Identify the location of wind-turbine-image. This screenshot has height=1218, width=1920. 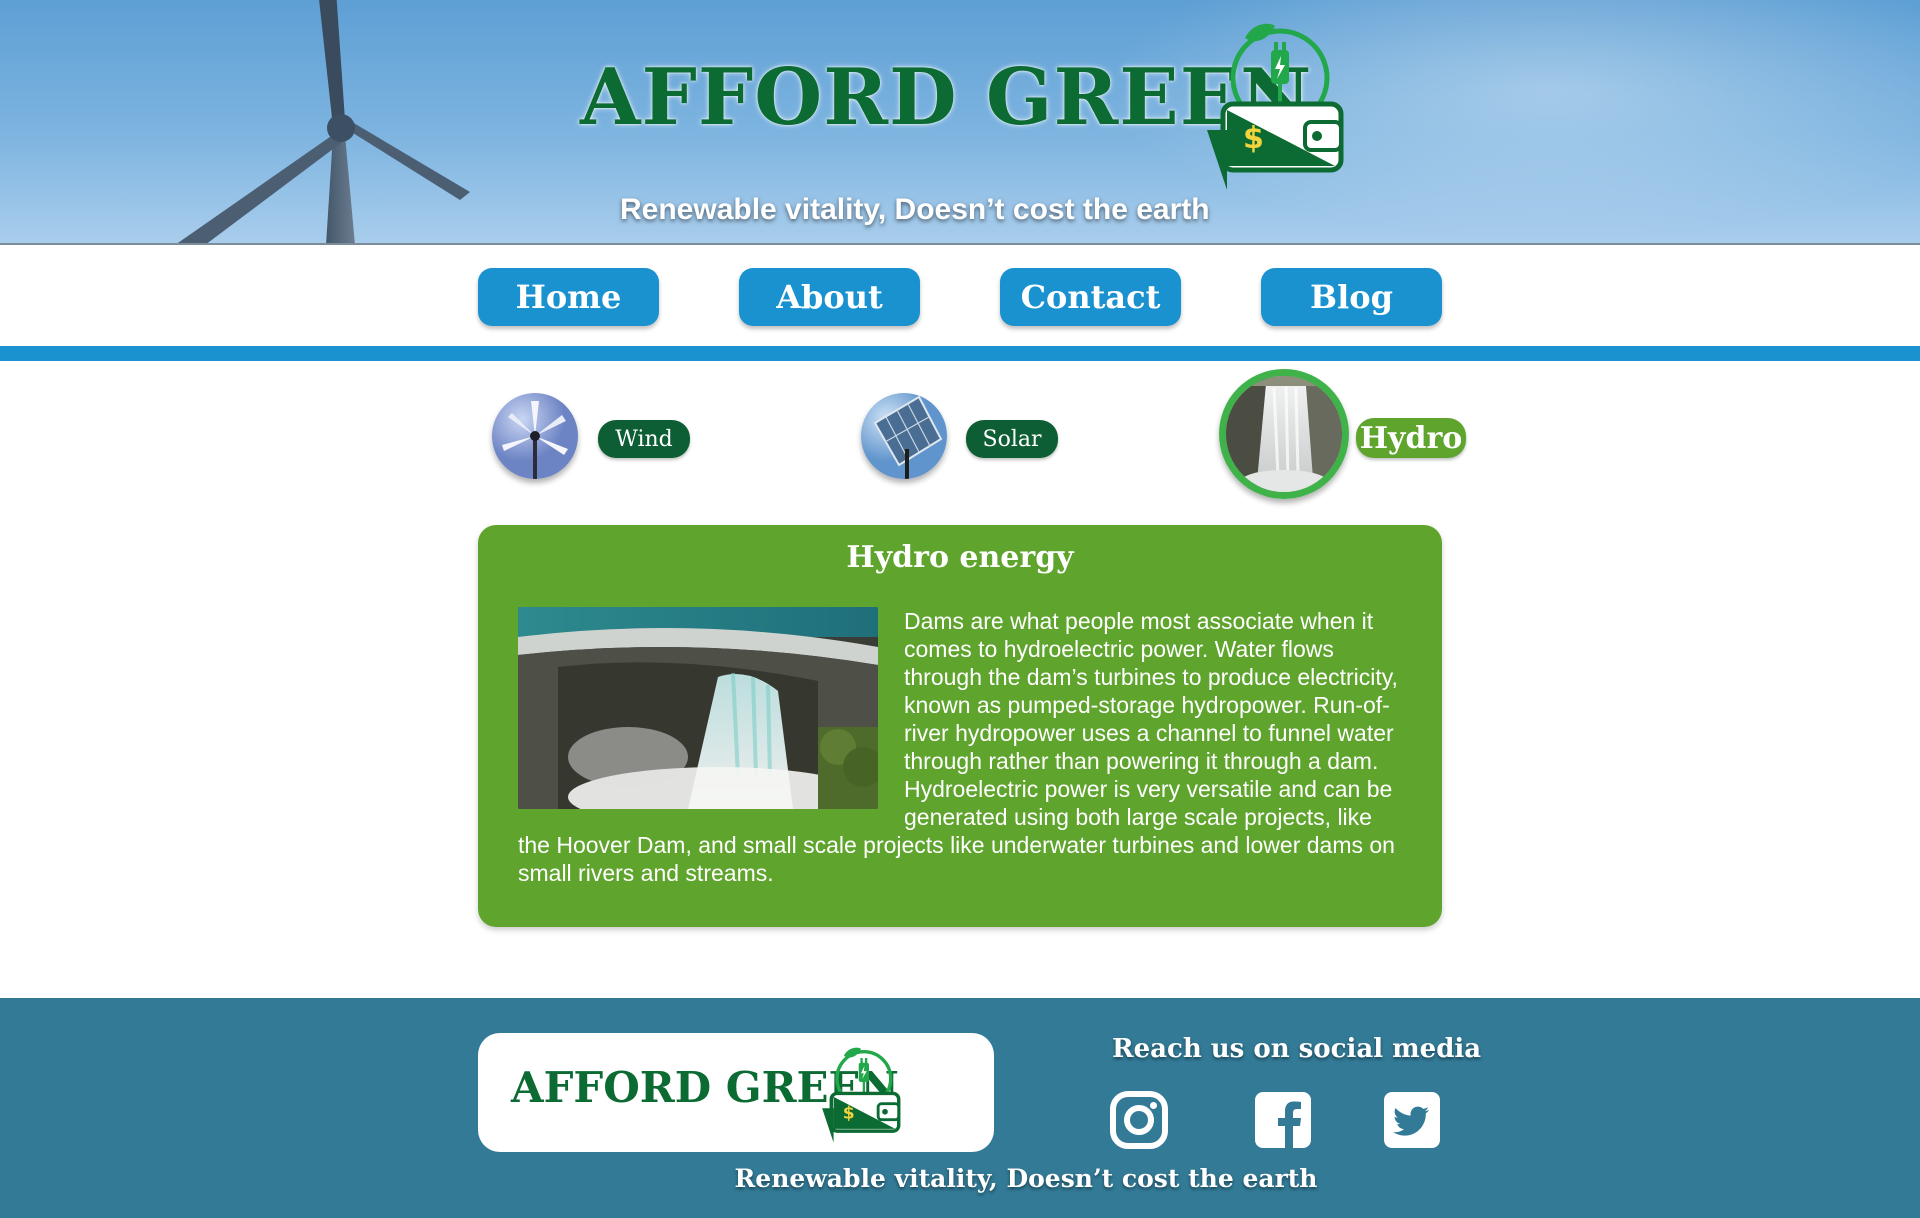
(323, 121).